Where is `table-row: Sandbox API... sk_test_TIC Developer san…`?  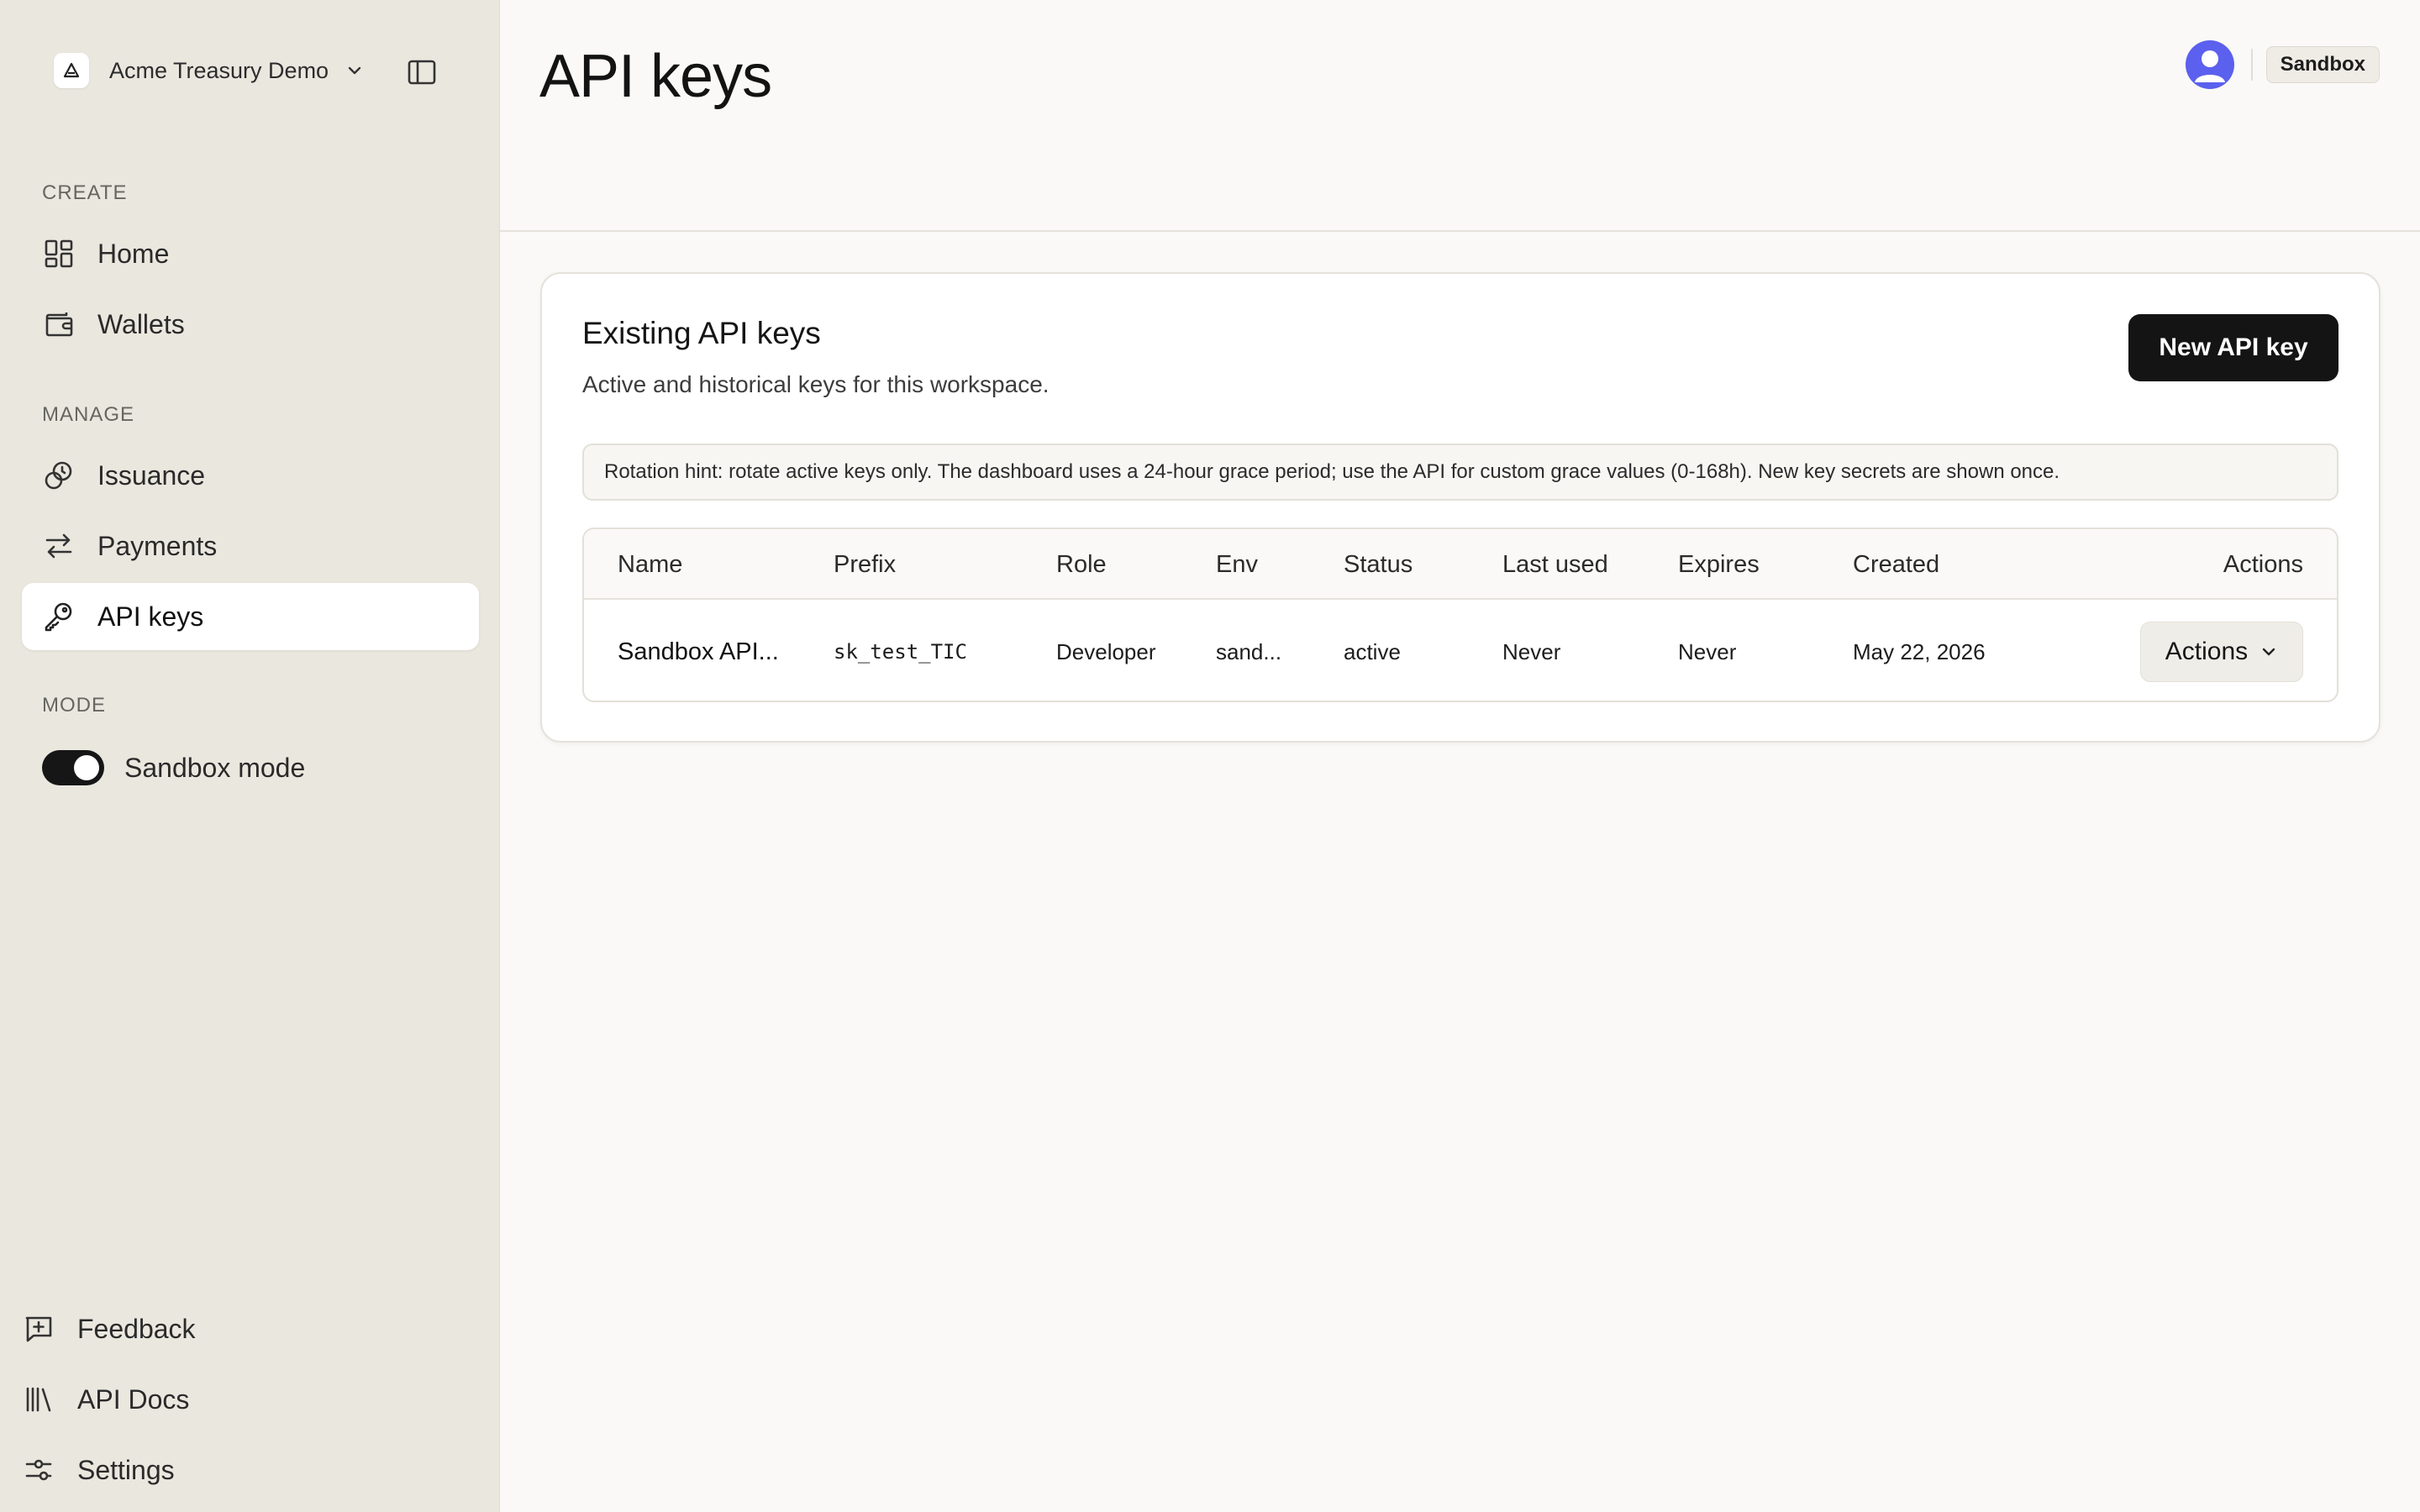
table-row: Sandbox API... sk_test_TIC Developer san… is located at coordinates (1460, 651).